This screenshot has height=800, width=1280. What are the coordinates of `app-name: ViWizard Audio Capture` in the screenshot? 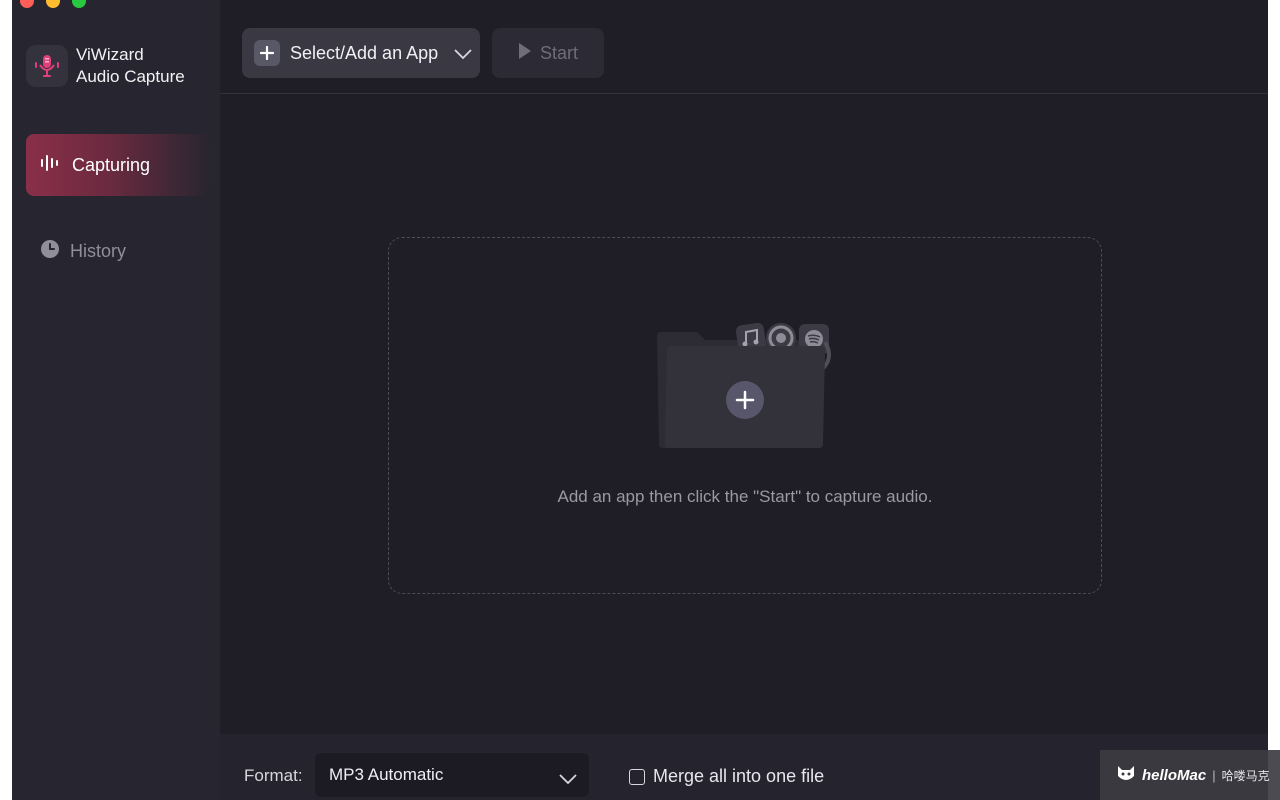 It's located at (130, 66).